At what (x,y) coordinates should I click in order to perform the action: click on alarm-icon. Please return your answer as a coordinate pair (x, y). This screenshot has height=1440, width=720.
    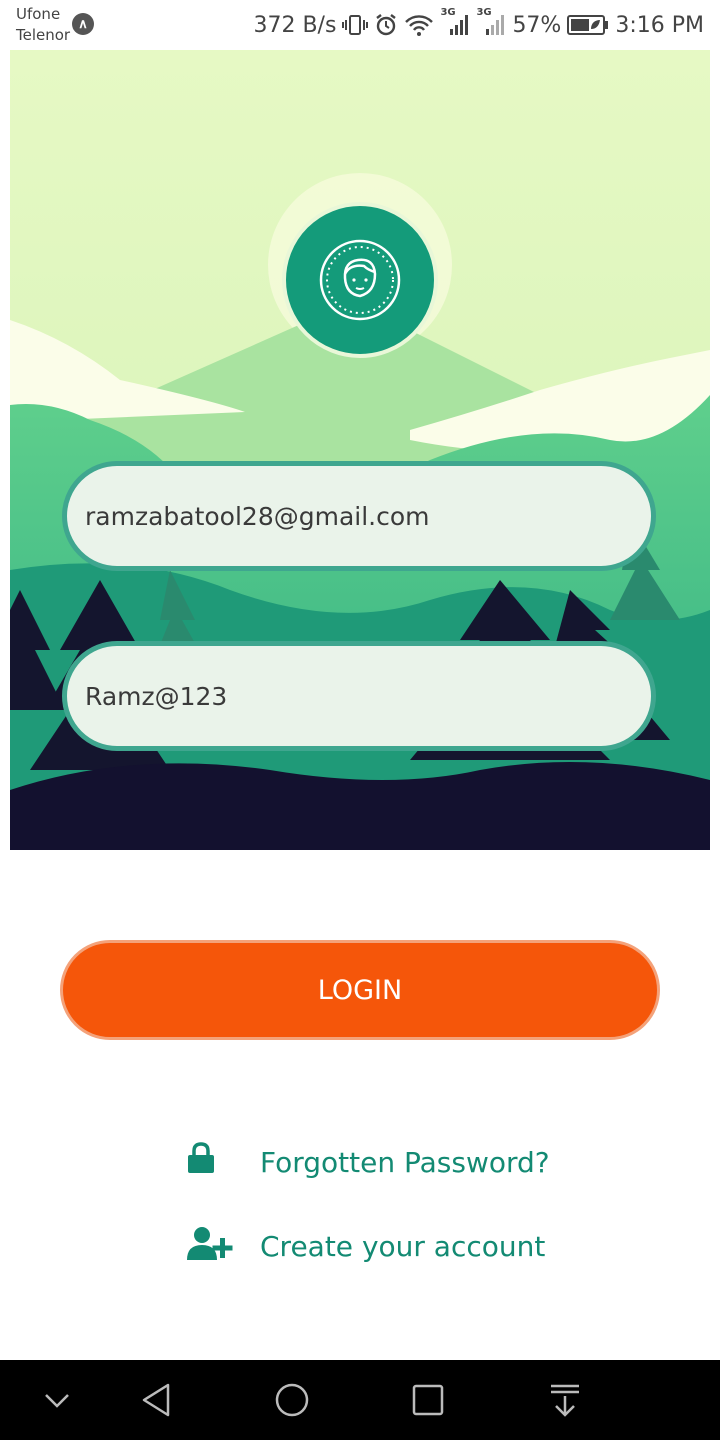
    Looking at the image, I should click on (386, 25).